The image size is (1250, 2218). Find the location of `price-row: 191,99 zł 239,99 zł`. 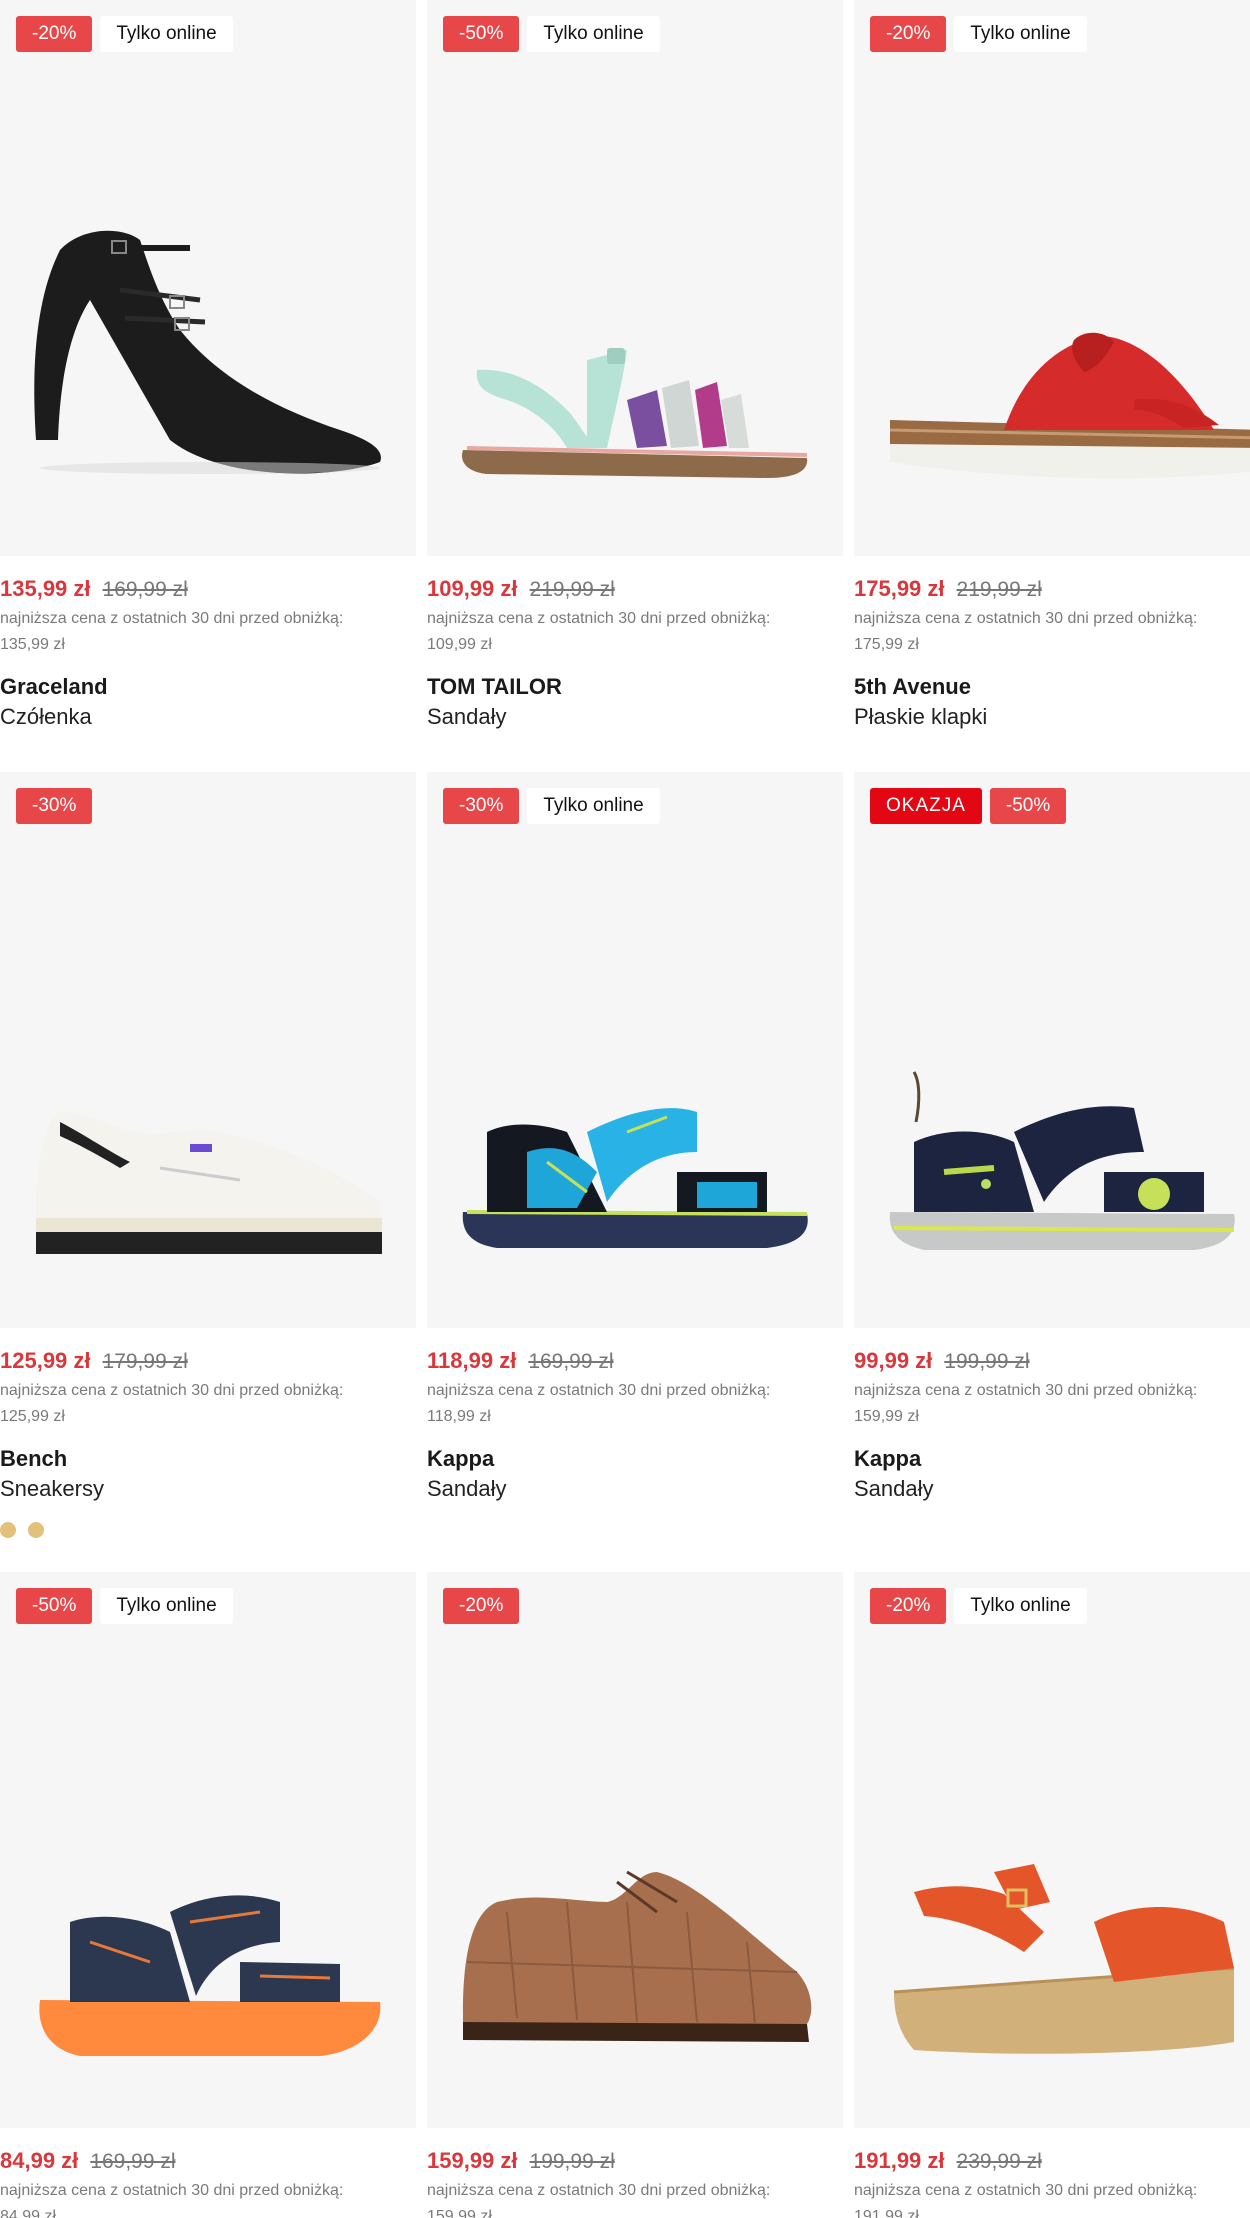

price-row: 191,99 zł 239,99 zł is located at coordinates (1052, 2163).